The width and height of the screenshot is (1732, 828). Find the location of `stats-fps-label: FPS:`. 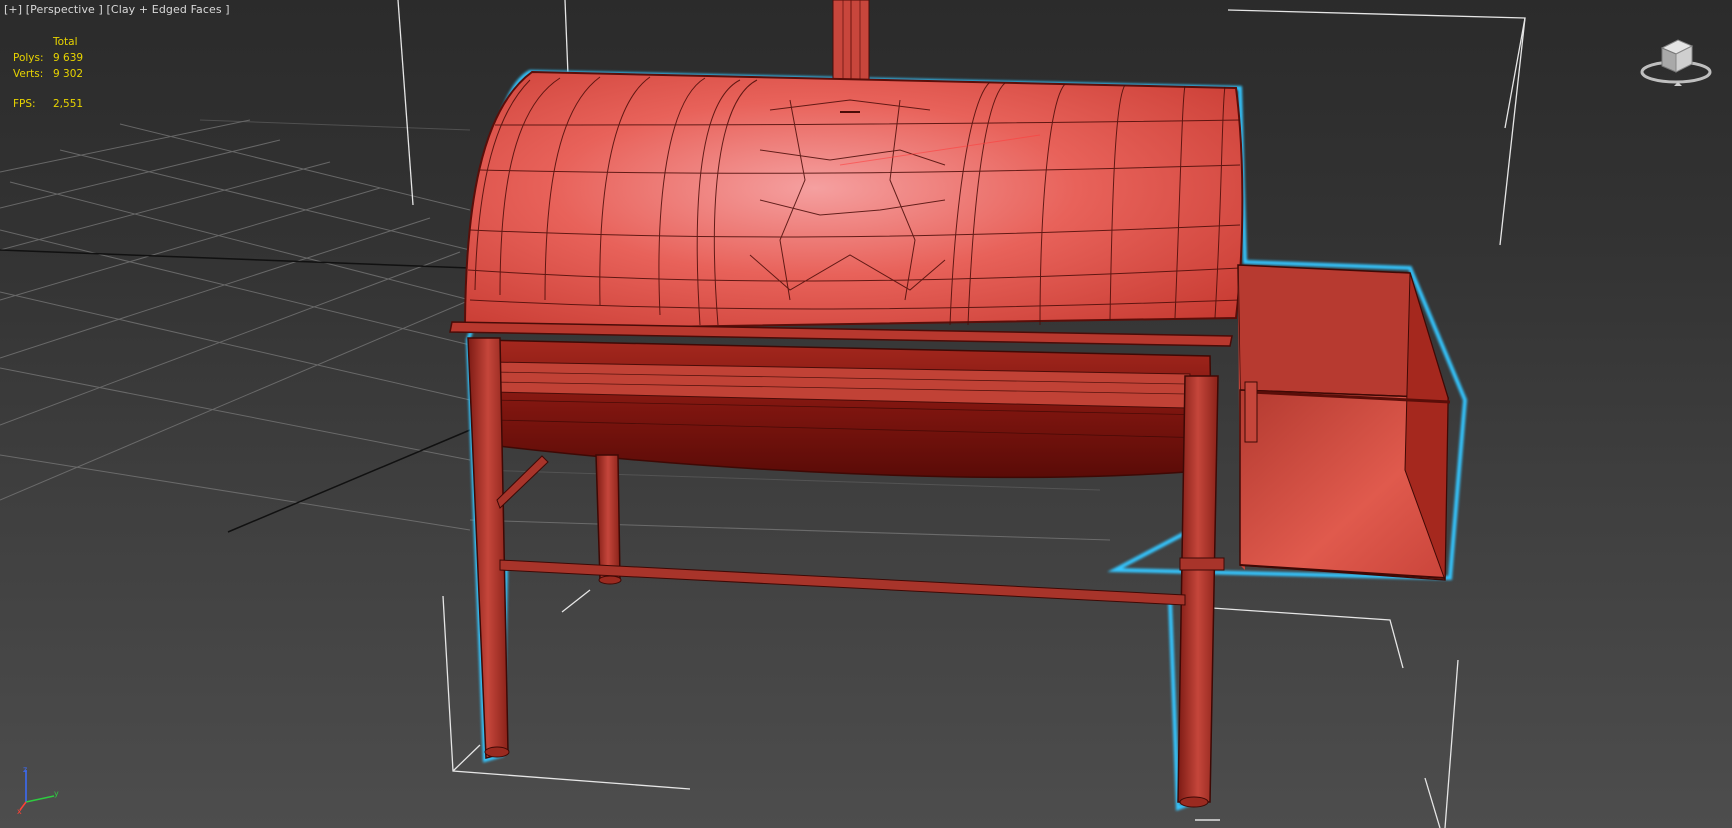

stats-fps-label: FPS: is located at coordinates (24, 104).